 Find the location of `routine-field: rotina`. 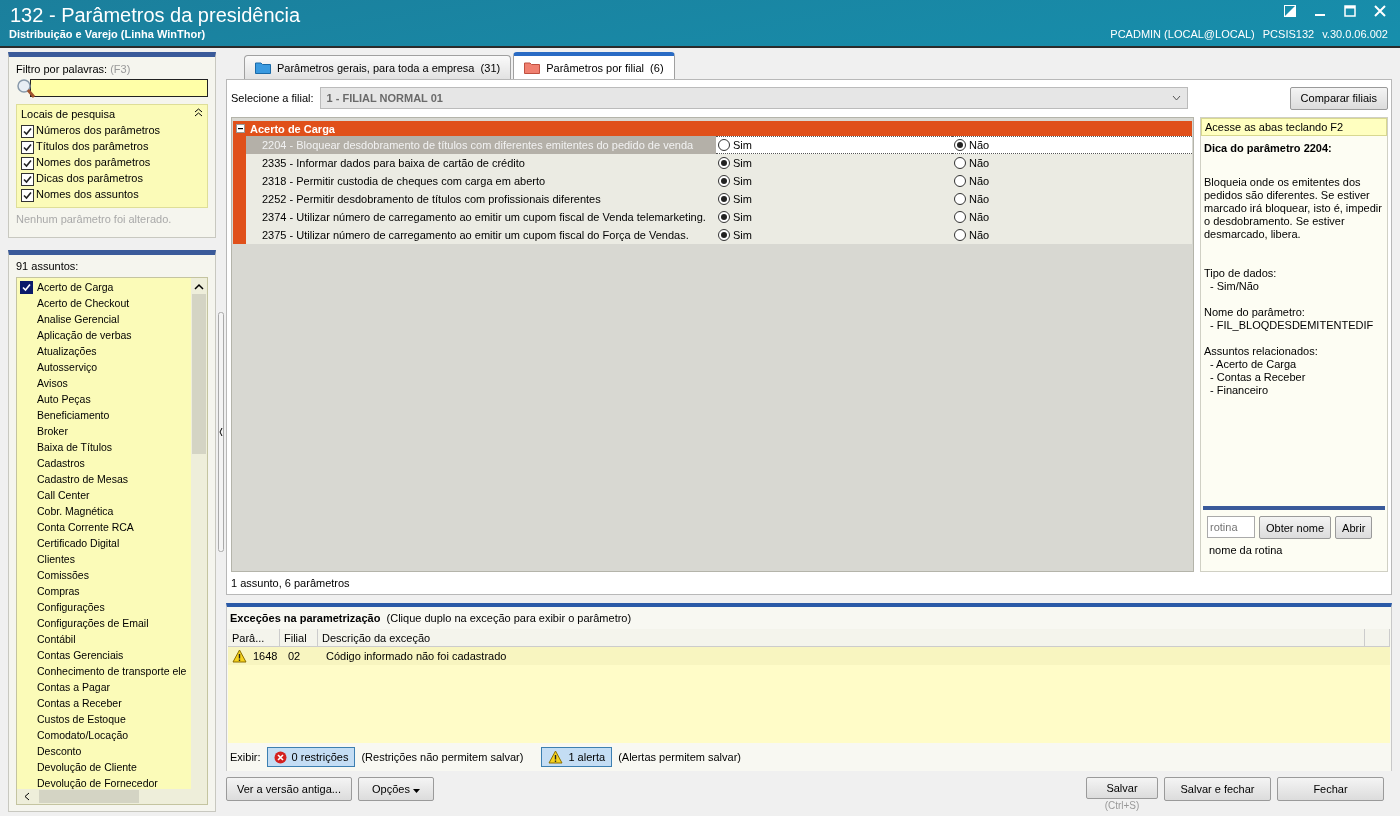

routine-field: rotina is located at coordinates (1231, 527).